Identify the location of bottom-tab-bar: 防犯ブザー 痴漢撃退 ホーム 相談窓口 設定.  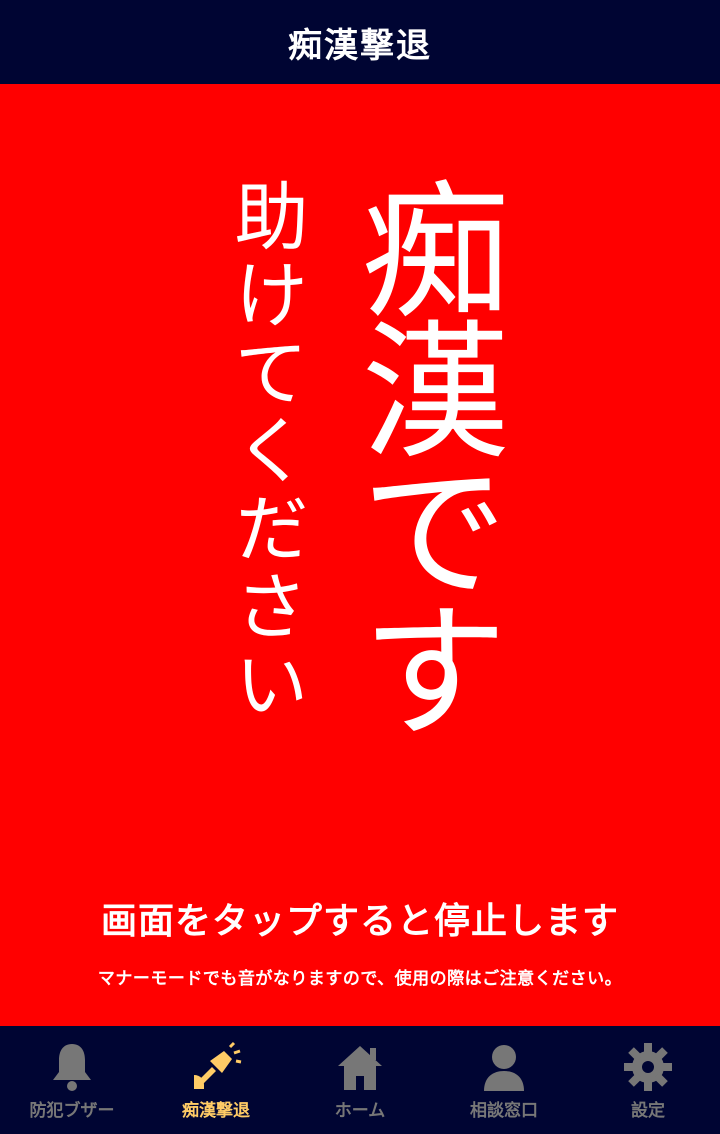
(360, 1080).